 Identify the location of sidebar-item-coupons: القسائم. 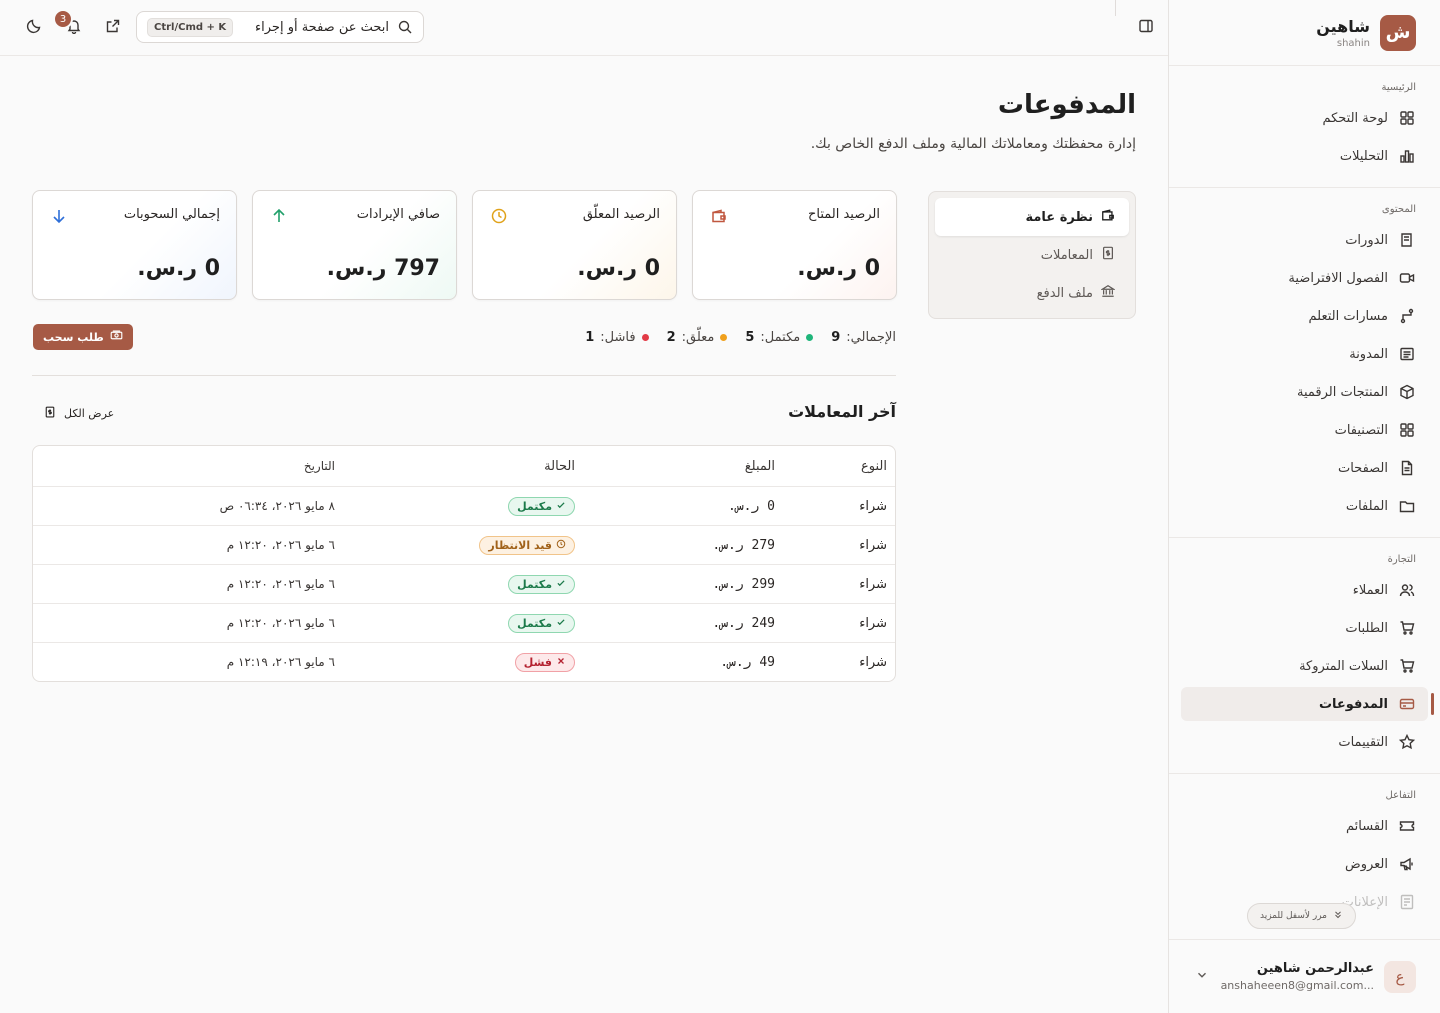
(1304, 826).